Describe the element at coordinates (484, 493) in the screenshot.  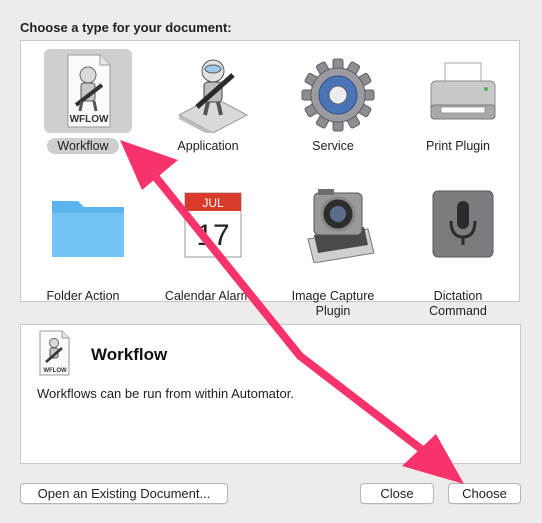
I see `choose-button: Choose` at that location.